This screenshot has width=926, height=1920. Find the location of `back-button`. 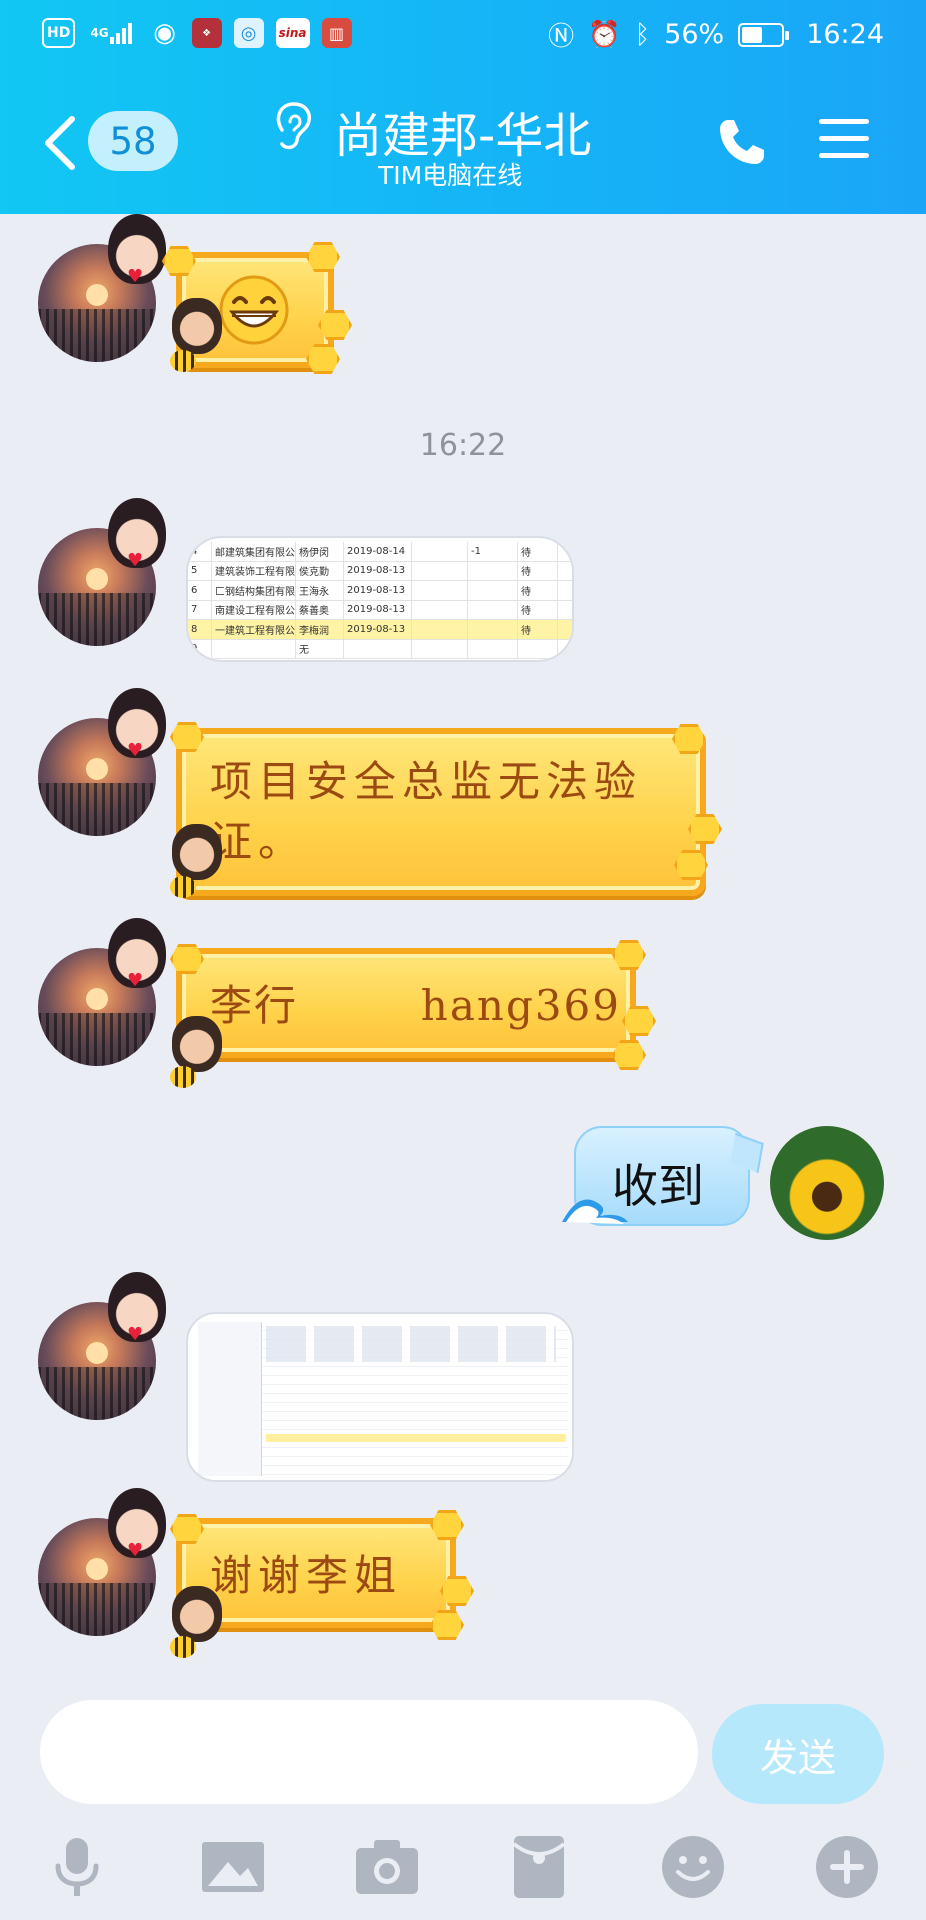

back-button is located at coordinates (66, 143).